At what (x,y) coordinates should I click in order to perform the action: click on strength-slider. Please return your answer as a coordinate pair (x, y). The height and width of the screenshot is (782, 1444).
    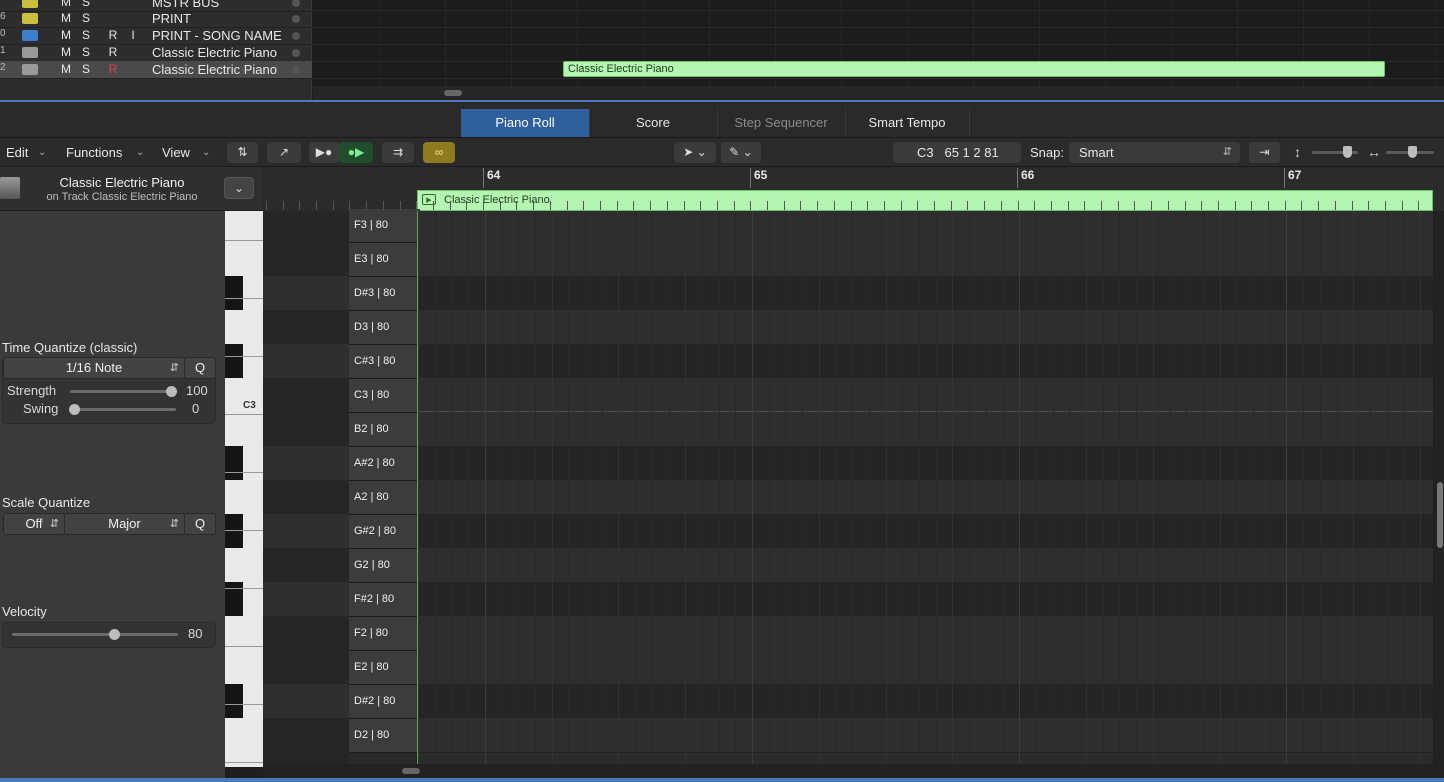
    Looking at the image, I should click on (123, 391).